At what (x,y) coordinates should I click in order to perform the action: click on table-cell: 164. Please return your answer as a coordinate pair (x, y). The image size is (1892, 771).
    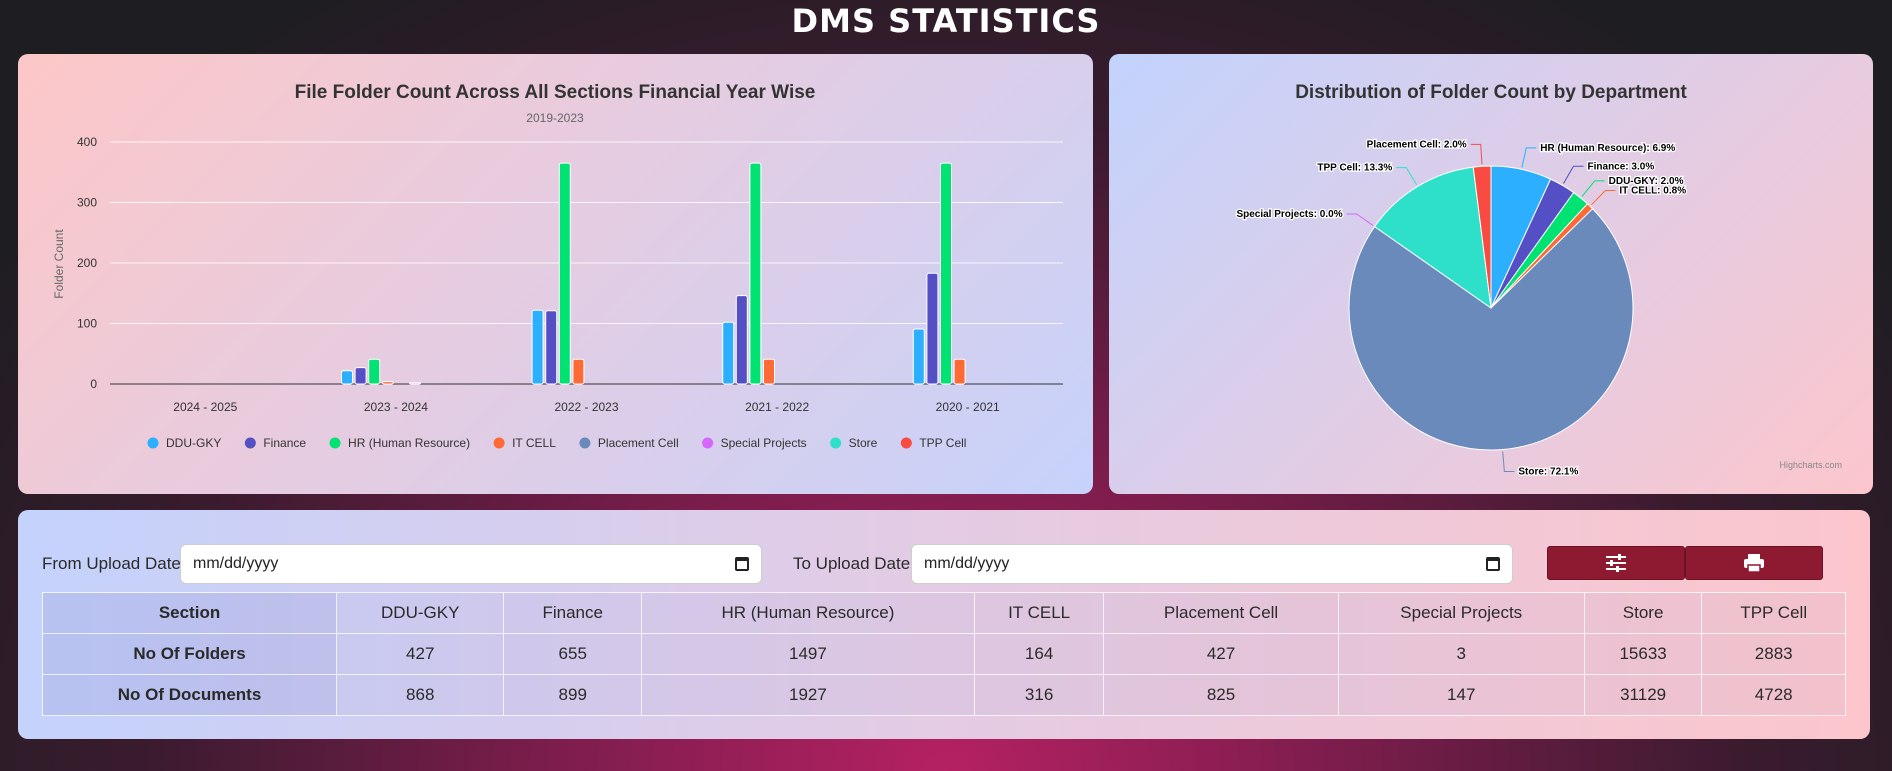
    Looking at the image, I should click on (1039, 654).